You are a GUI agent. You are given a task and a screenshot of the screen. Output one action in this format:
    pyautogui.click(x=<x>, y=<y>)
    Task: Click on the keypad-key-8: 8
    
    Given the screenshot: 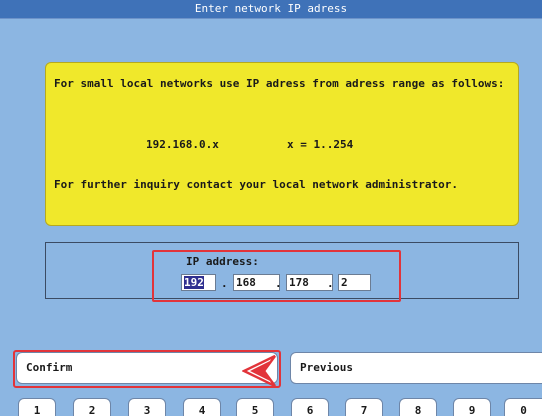 What is the action you would take?
    pyautogui.click(x=418, y=407)
    